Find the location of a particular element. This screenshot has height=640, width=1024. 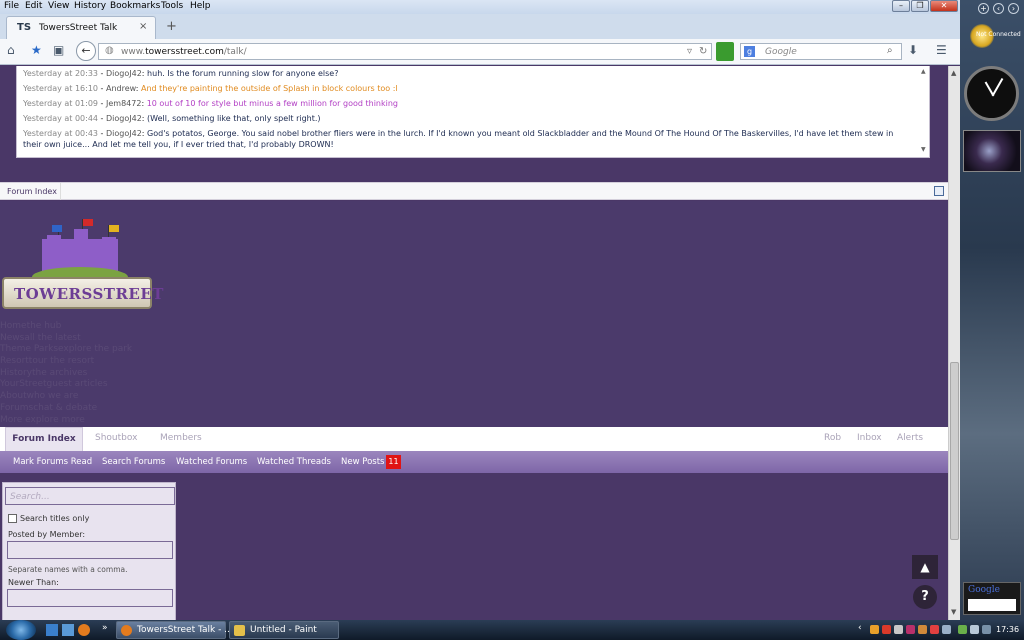

tab-title: TowersStreet Talk is located at coordinates (78, 28).